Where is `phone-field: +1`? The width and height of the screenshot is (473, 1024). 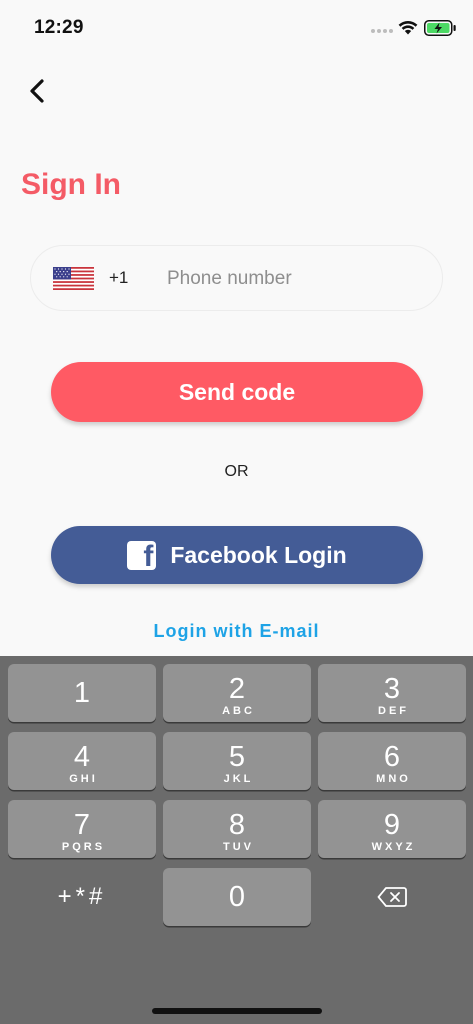 phone-field: +1 is located at coordinates (236, 278).